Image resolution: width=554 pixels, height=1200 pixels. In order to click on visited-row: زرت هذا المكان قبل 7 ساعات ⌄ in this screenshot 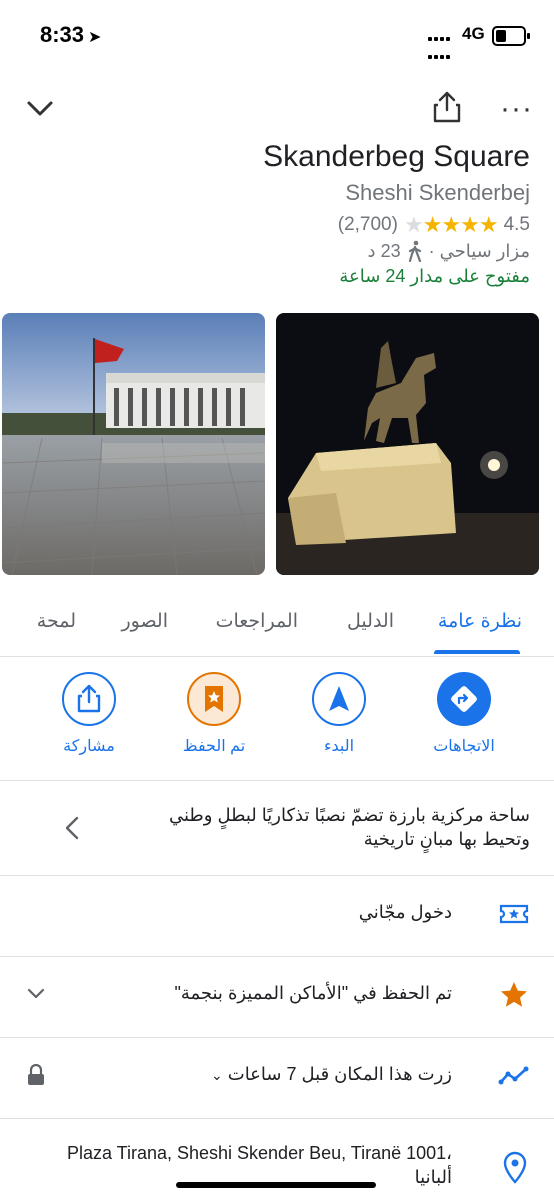, I will do `click(277, 1078)`.